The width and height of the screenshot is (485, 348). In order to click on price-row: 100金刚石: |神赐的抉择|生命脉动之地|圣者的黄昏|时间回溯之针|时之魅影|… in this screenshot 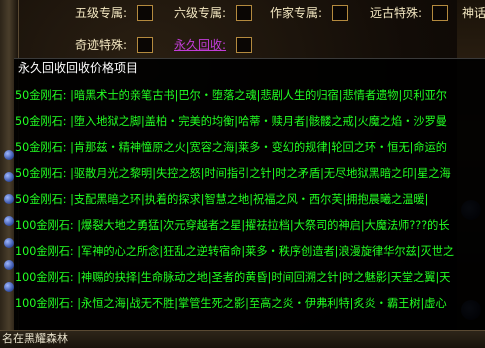, I will do `click(233, 277)`.